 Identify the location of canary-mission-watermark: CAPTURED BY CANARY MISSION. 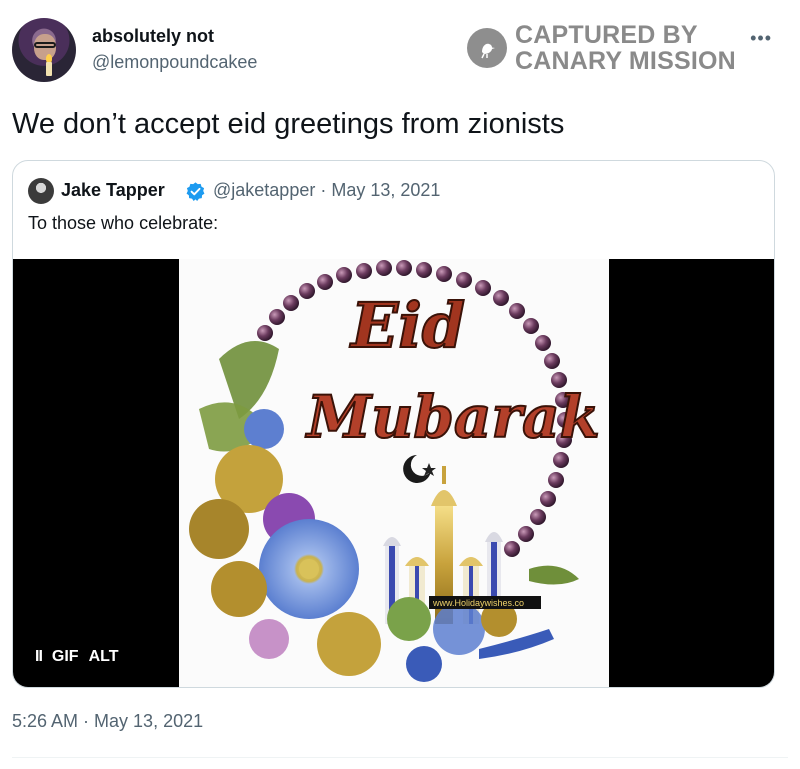
(617, 50).